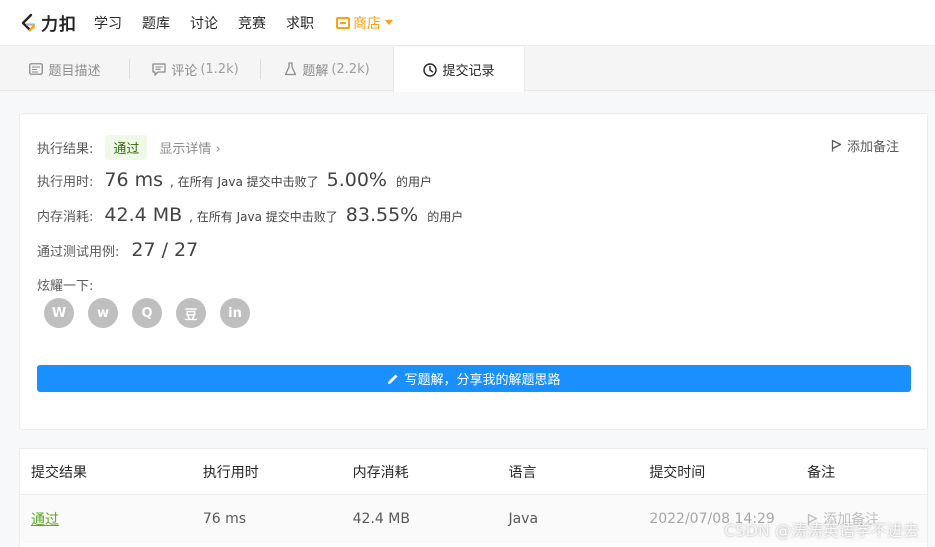 This screenshot has width=935, height=547. I want to click on tab-comments-count: (1.2k), so click(219, 69).